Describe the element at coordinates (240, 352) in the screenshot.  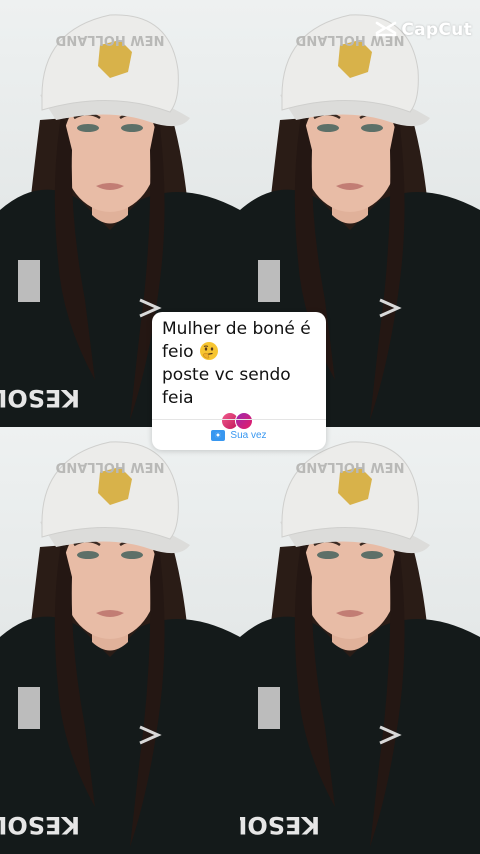
I see `question-line-2-row: feio` at that location.